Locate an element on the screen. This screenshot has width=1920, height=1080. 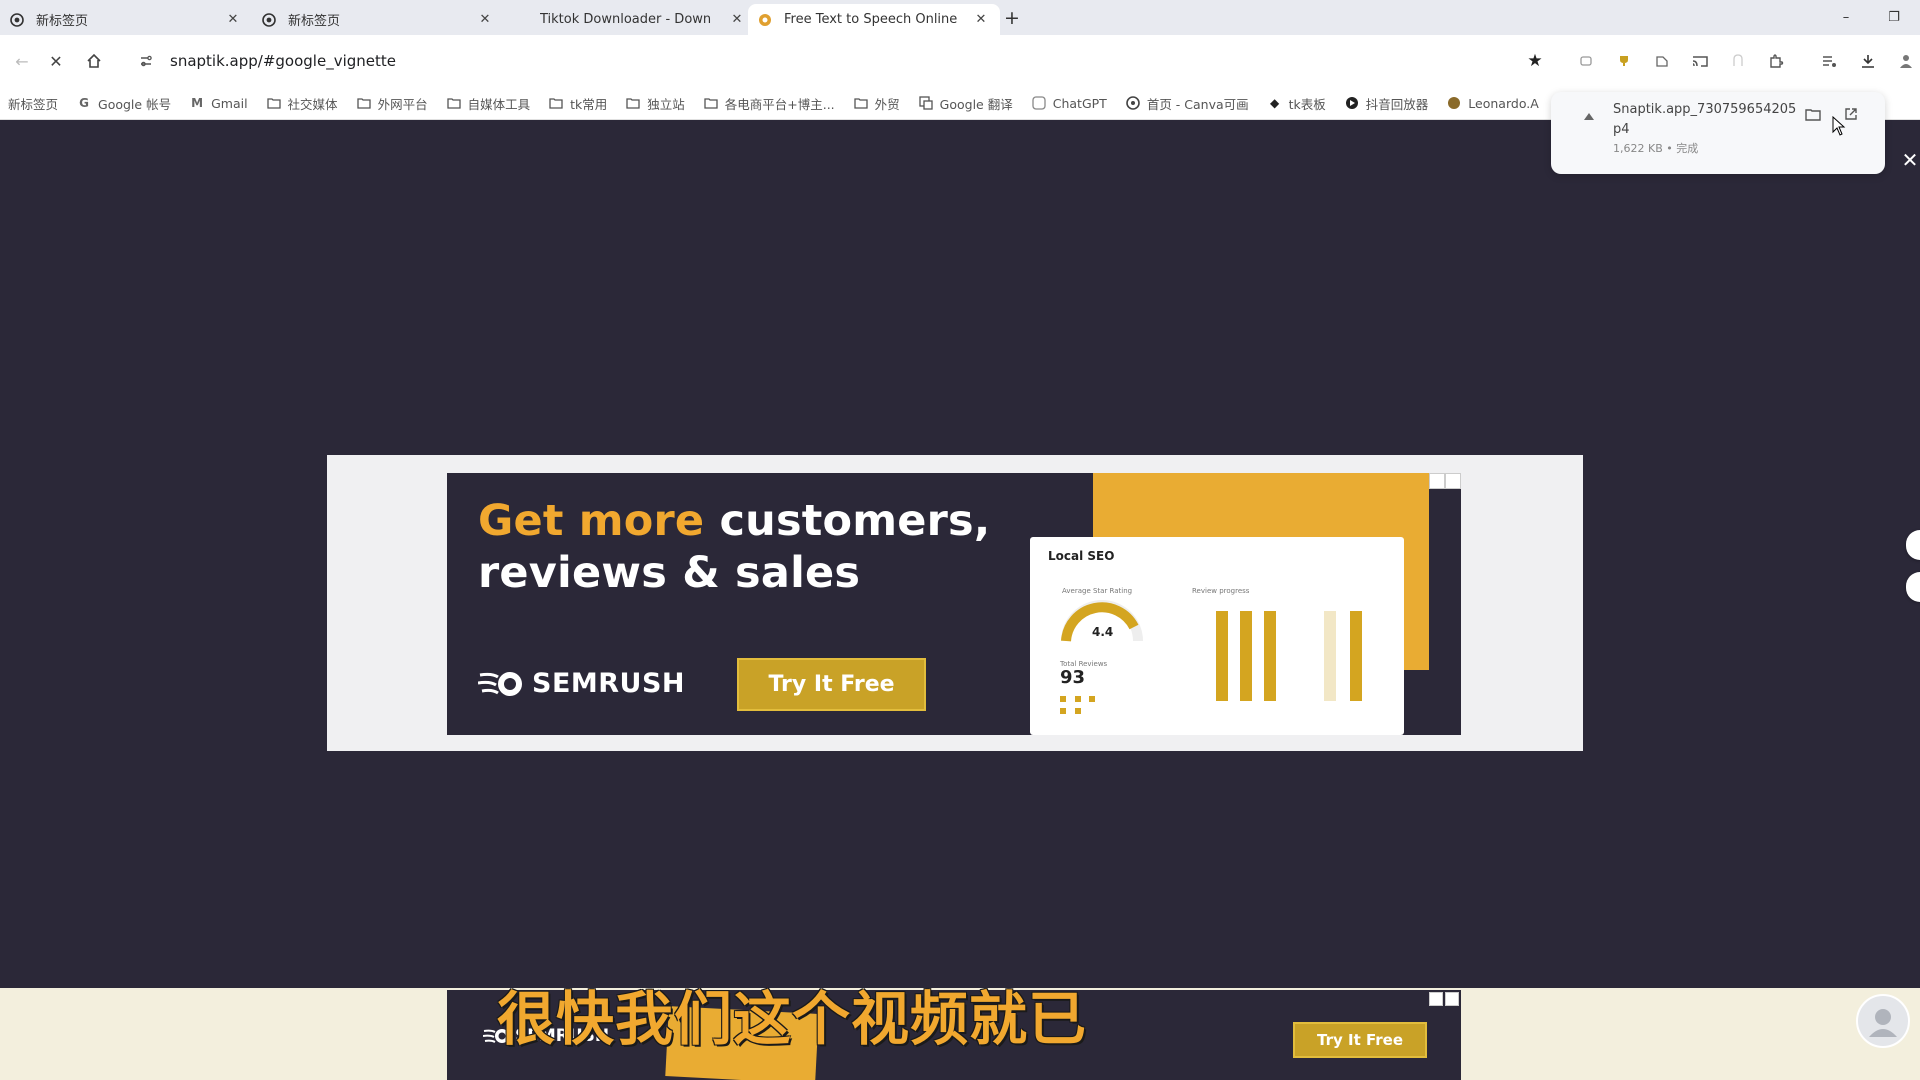
address-bar: snaptik.app/#google_vignette is located at coordinates (839, 61).